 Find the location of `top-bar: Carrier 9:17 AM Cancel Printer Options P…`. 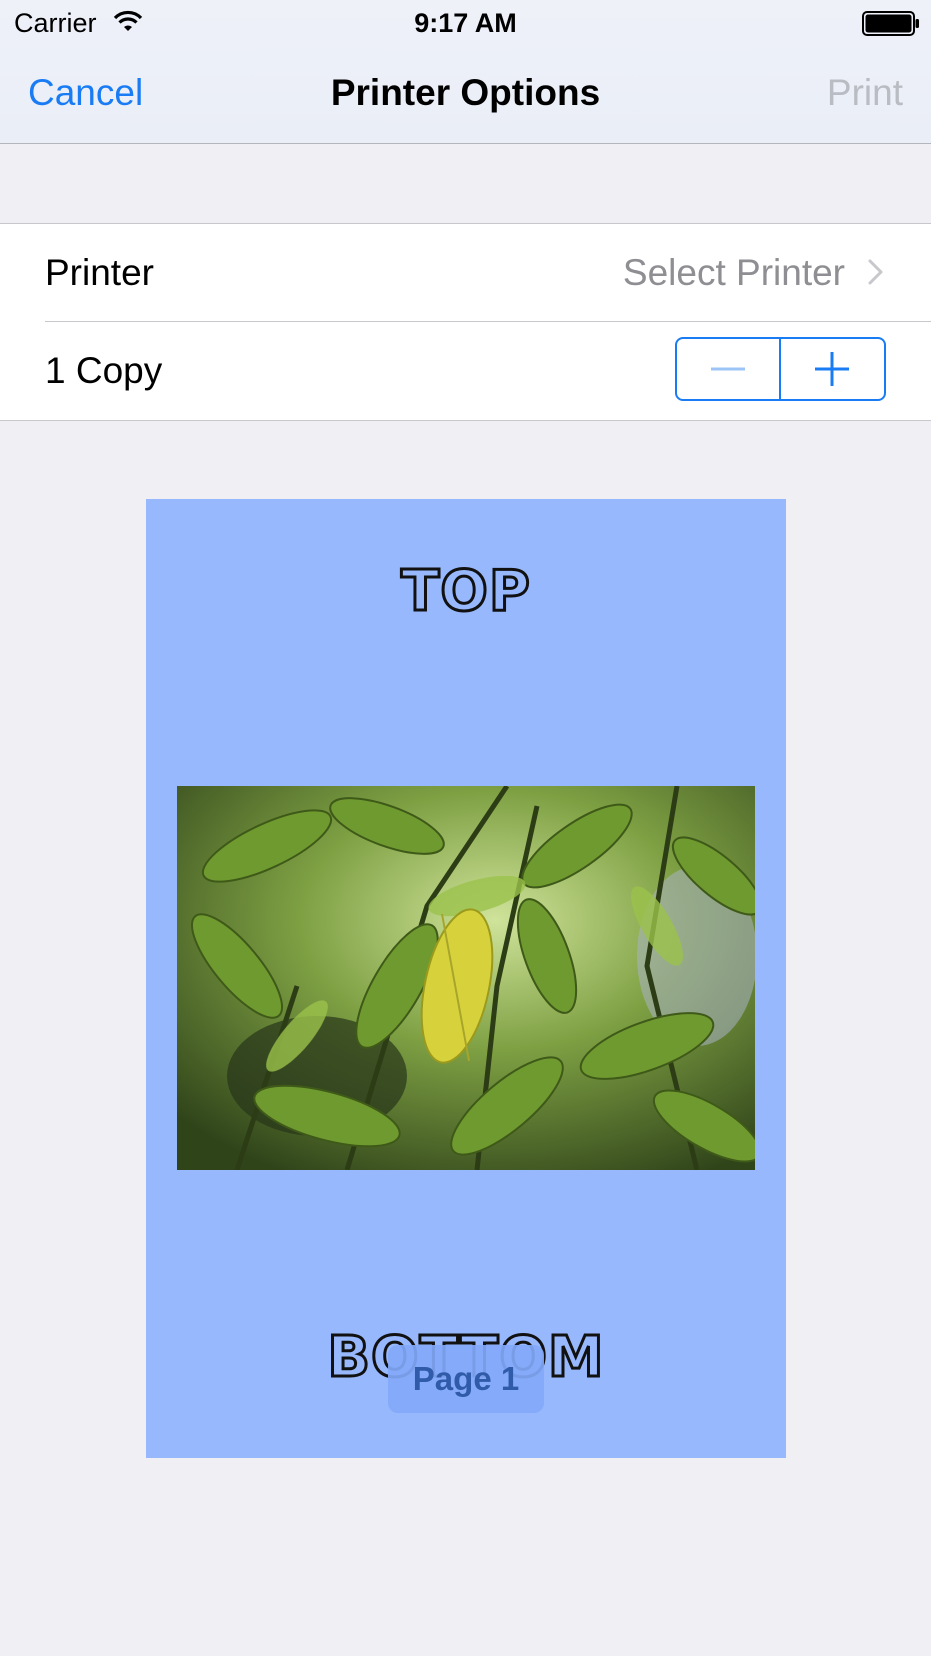

top-bar: Carrier 9:17 AM Cancel Printer Options P… is located at coordinates (465, 72).